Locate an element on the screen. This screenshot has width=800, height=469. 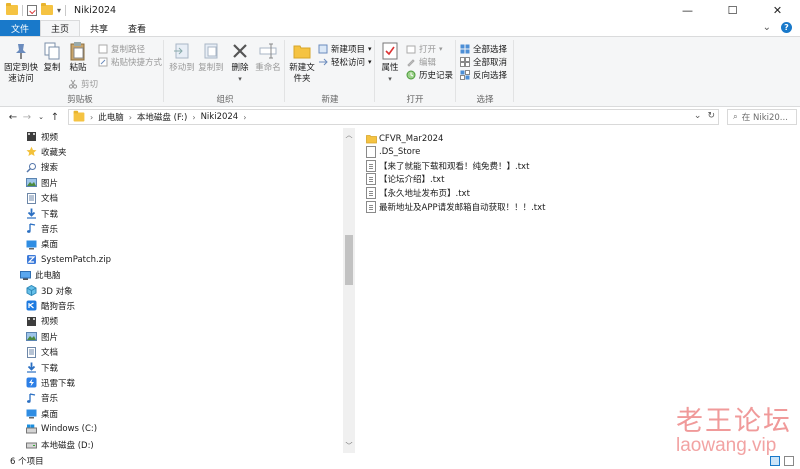
copy-button: 复制 is located at coordinates (52, 57).